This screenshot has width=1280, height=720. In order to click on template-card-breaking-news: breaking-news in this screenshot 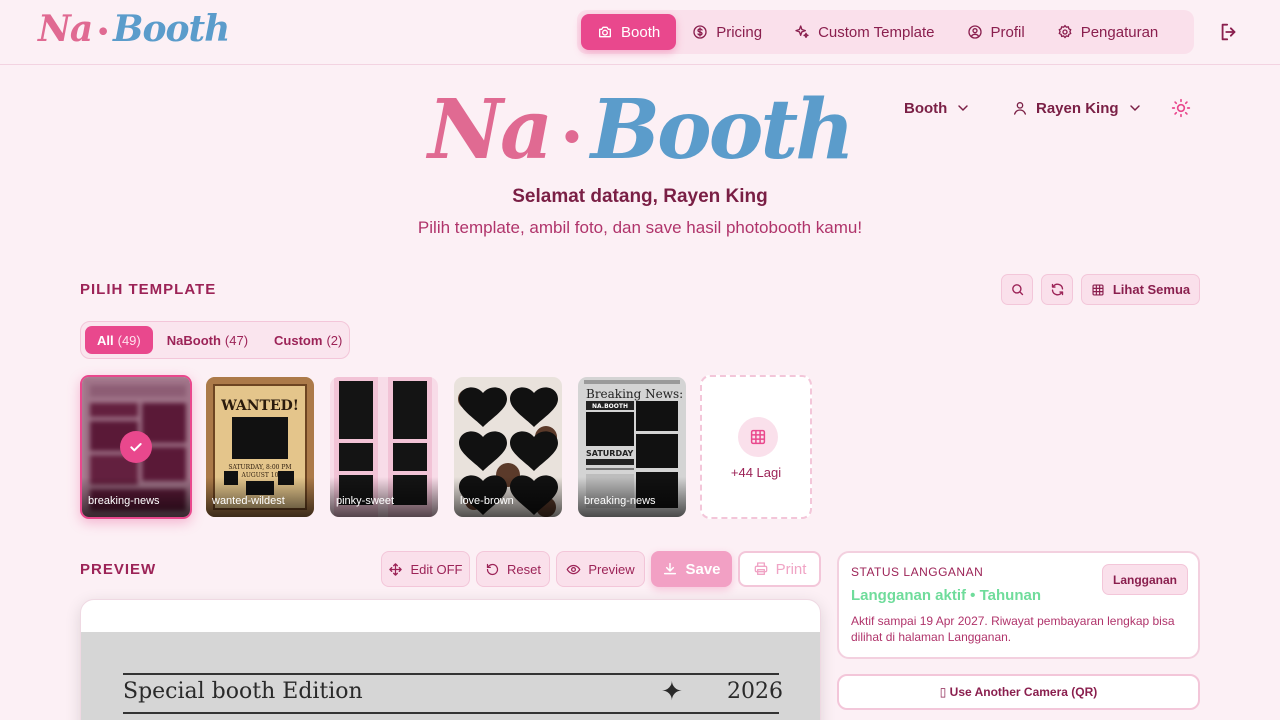, I will do `click(136, 447)`.